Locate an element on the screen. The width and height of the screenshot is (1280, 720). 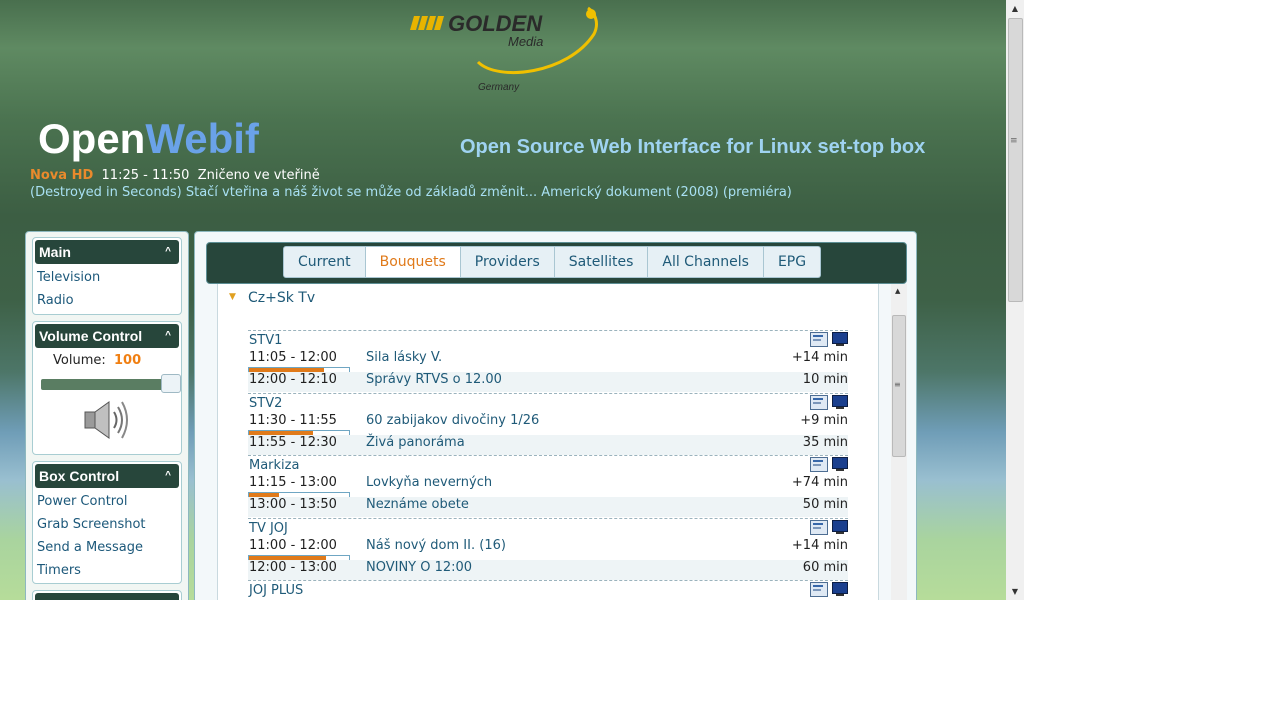
channel-name: STV2 is located at coordinates (265, 403).